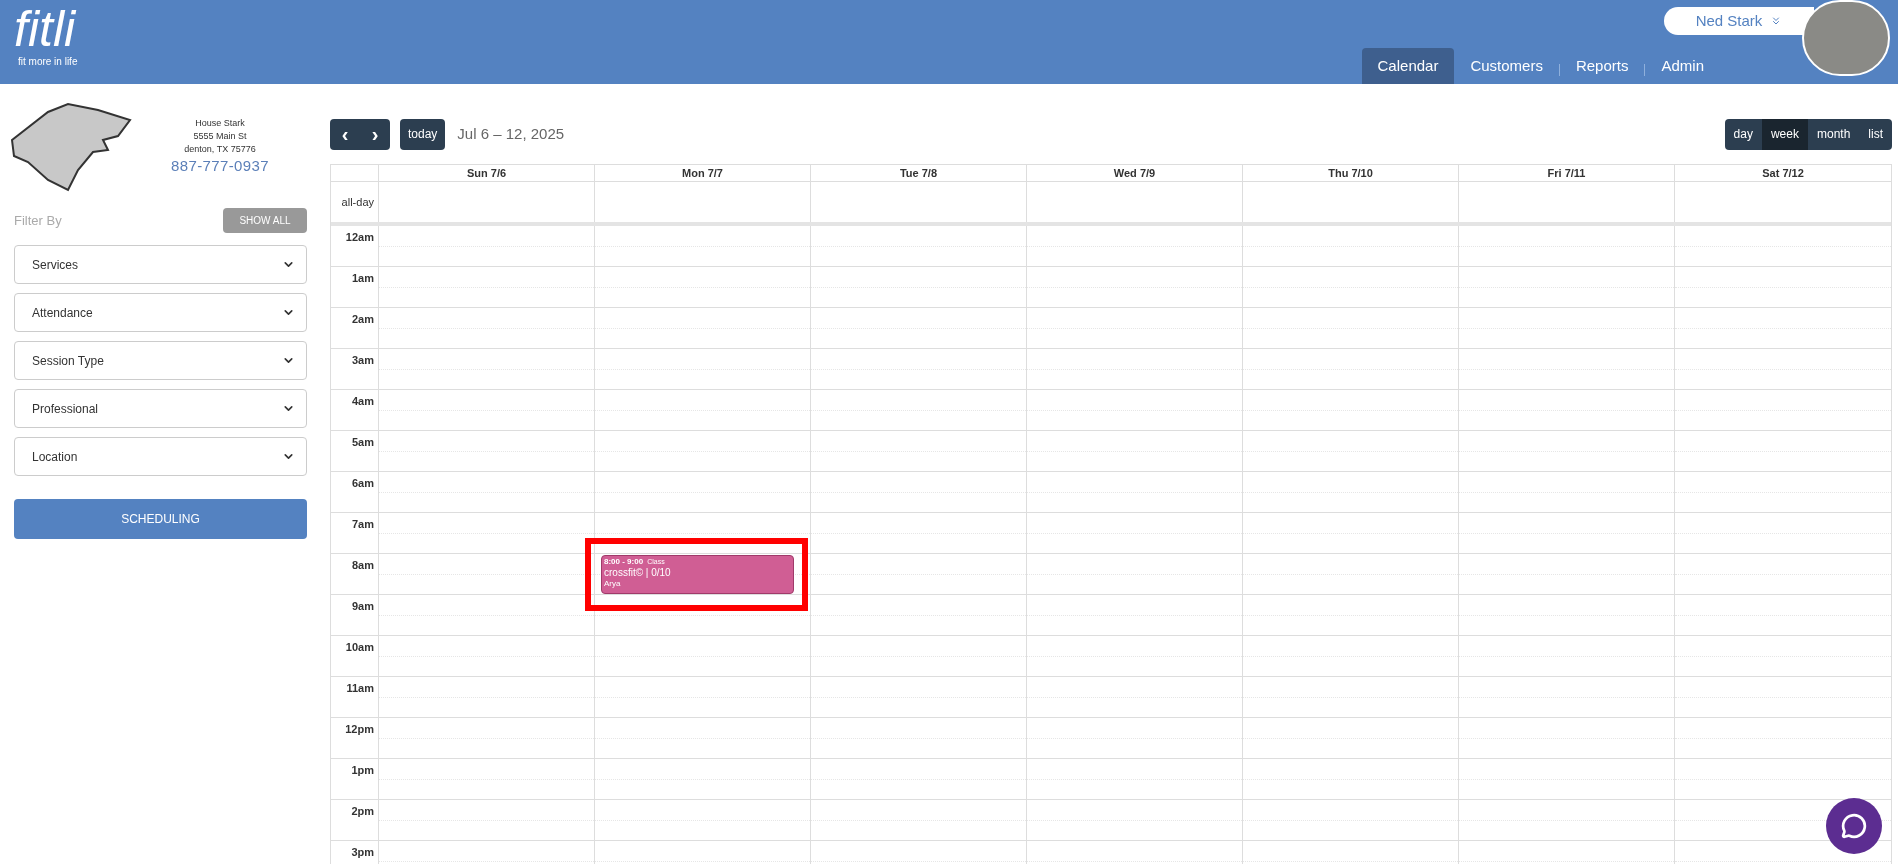  What do you see at coordinates (375, 134) in the screenshot?
I see `next-button: ›` at bounding box center [375, 134].